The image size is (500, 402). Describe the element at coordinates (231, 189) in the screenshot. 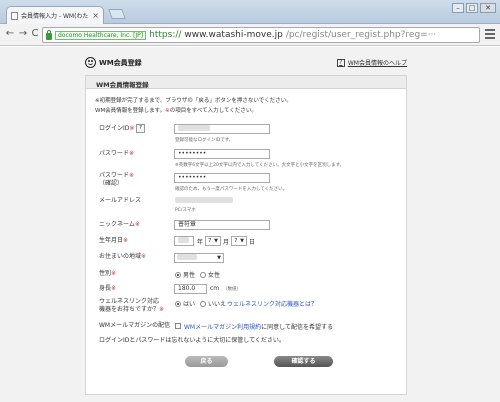

I see `password-confirm-hint: 確認のため、もう一度パスワードを入力してください。` at that location.